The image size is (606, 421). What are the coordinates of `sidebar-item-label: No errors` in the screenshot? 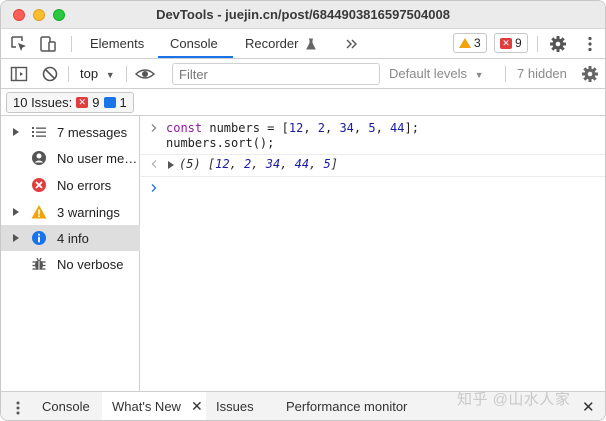 It's located at (84, 185).